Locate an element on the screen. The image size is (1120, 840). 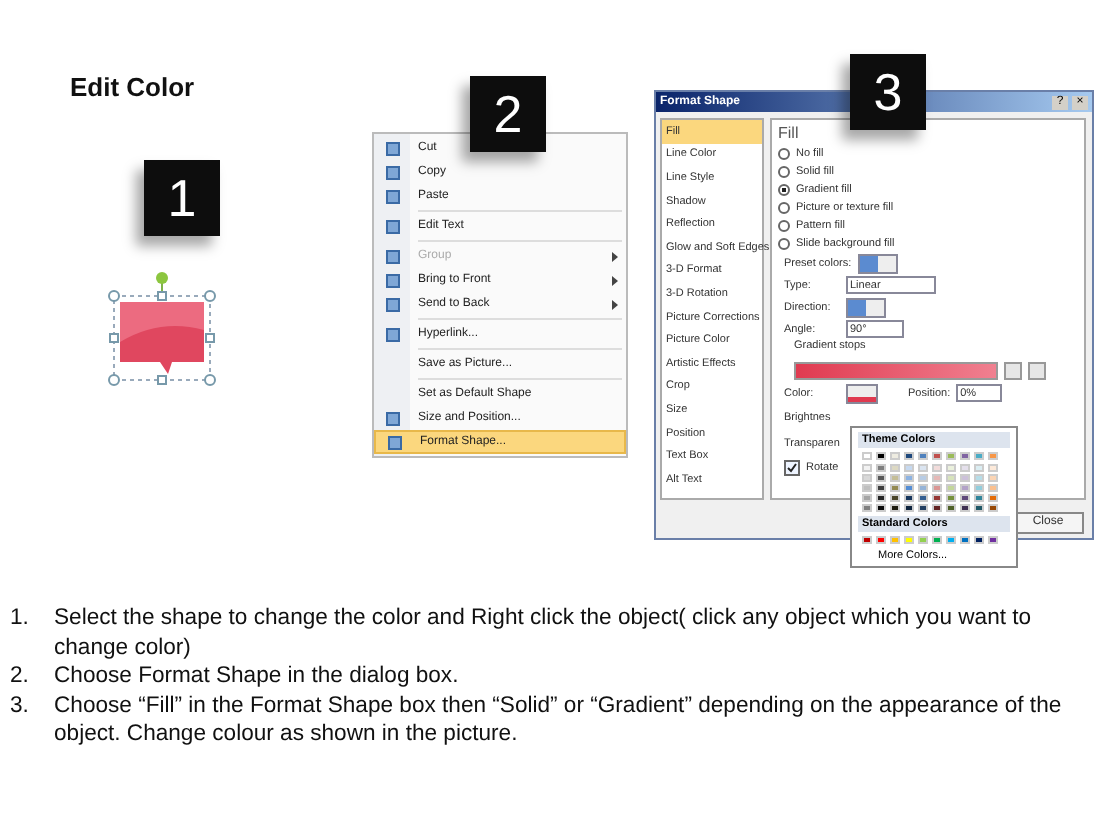
instruction-text: Choose Format Shape in the dialog box. is located at coordinates (257, 676).